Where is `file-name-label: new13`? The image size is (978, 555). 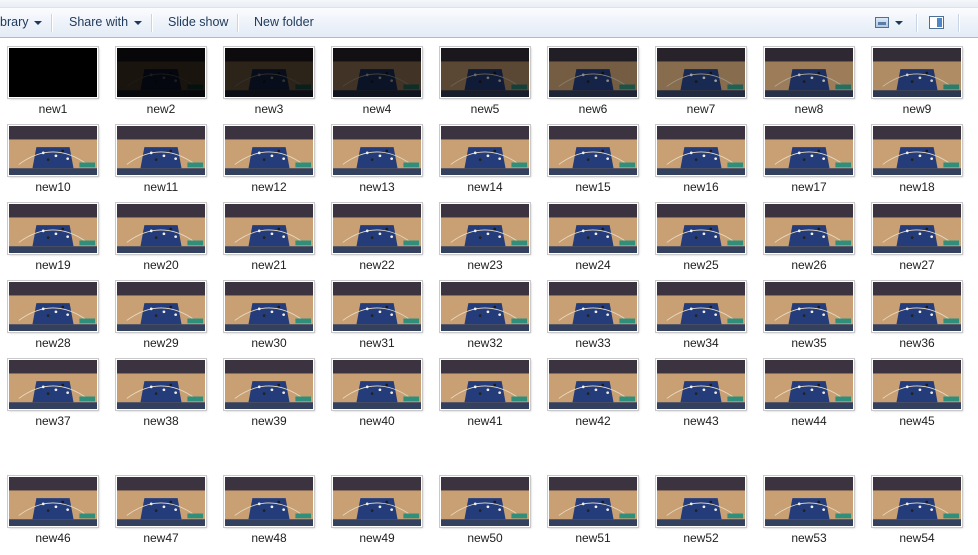 file-name-label: new13 is located at coordinates (377, 187).